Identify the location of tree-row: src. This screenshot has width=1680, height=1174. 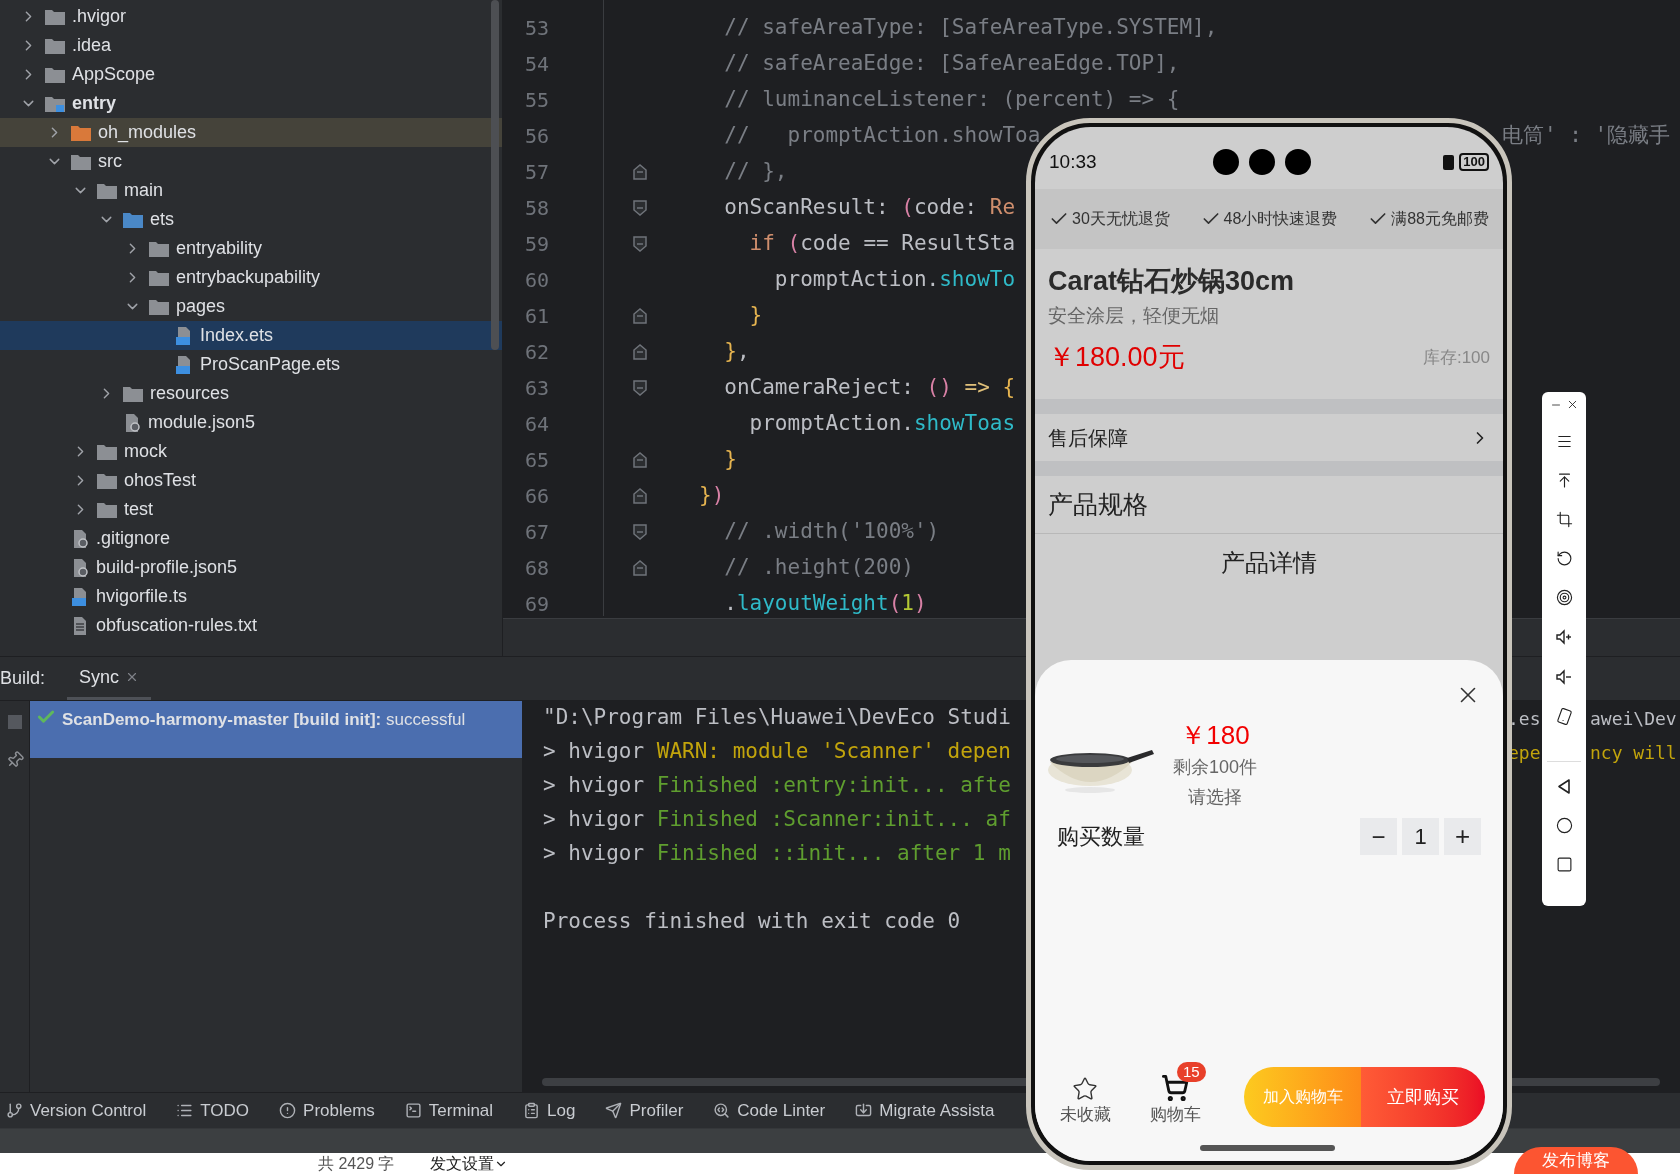
(251, 161).